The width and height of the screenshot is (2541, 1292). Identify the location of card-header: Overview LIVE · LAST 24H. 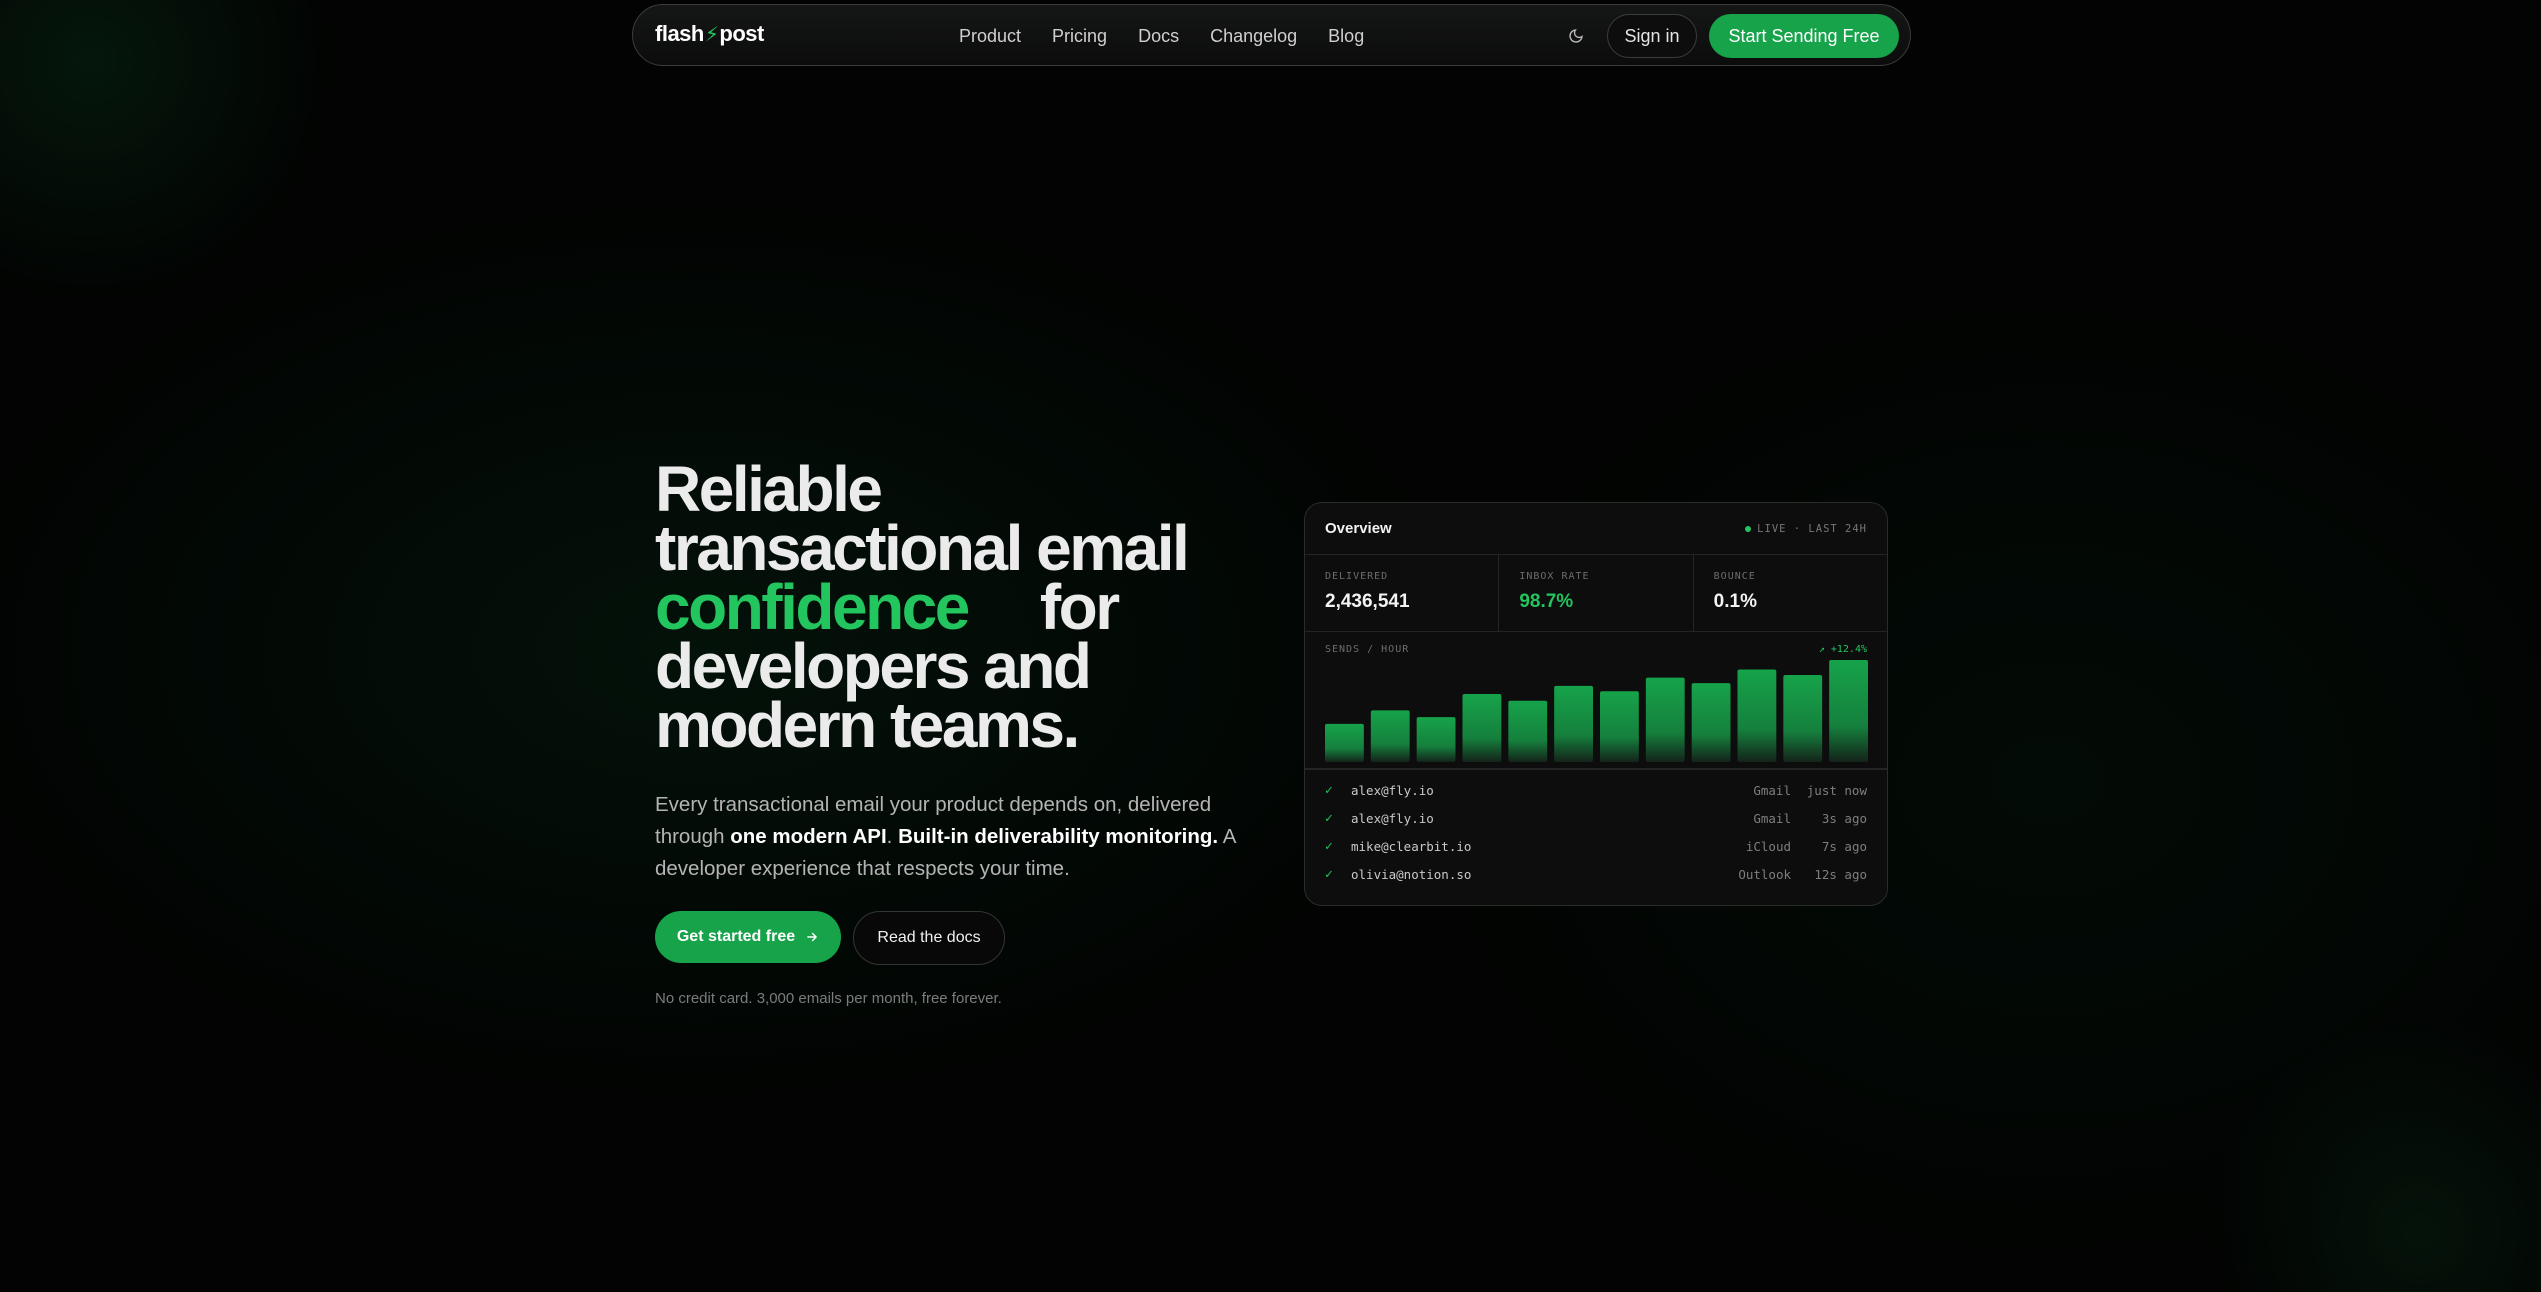
(1596, 529).